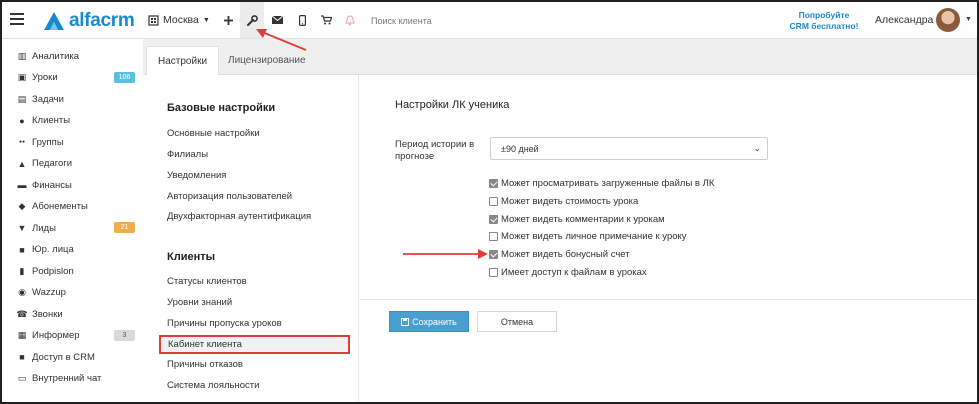 This screenshot has height=404, width=979. What do you see at coordinates (22, 378) in the screenshot?
I see `chat-icon: ▭` at bounding box center [22, 378].